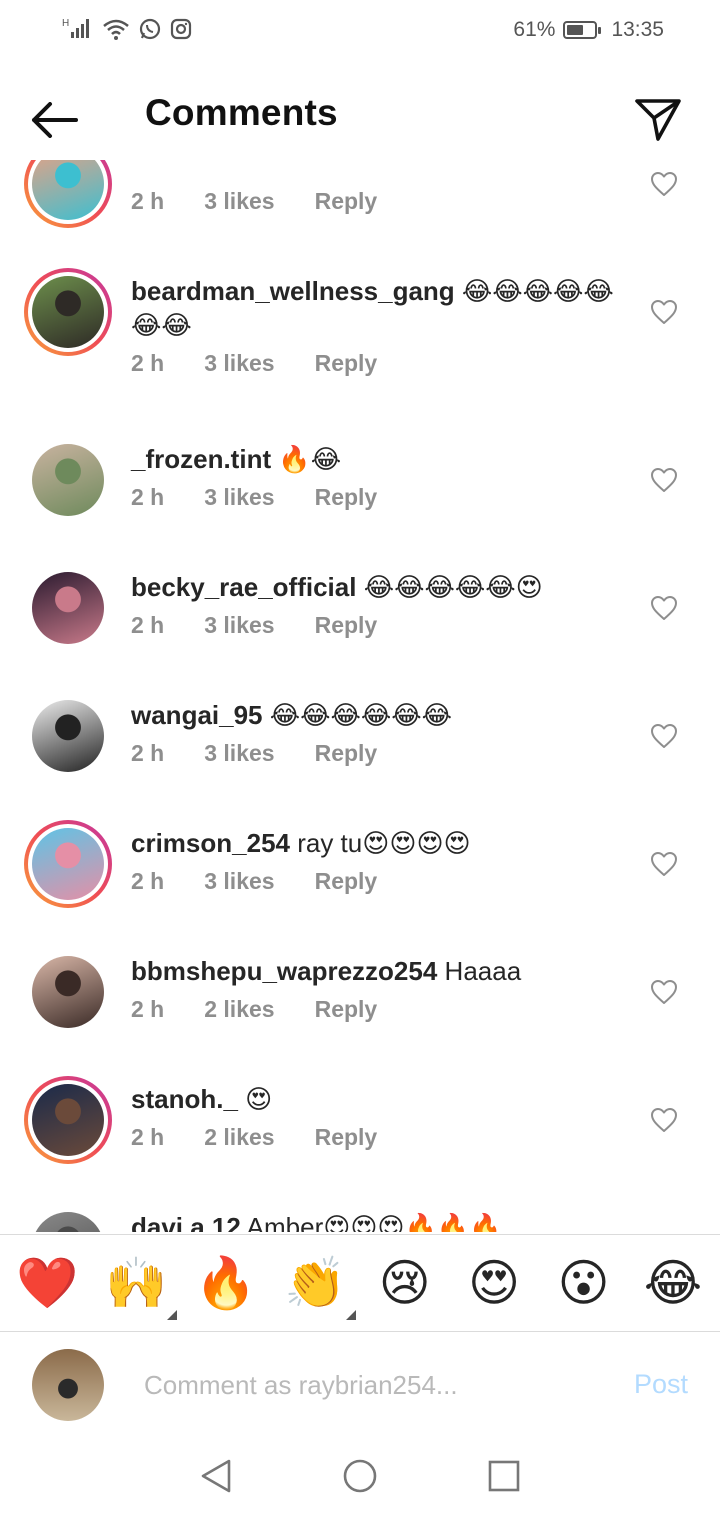 The width and height of the screenshot is (720, 1520). I want to click on comment-body: davi.a.12 Amber😍😍😍🔥🔥🔥, so click(381, 1221).